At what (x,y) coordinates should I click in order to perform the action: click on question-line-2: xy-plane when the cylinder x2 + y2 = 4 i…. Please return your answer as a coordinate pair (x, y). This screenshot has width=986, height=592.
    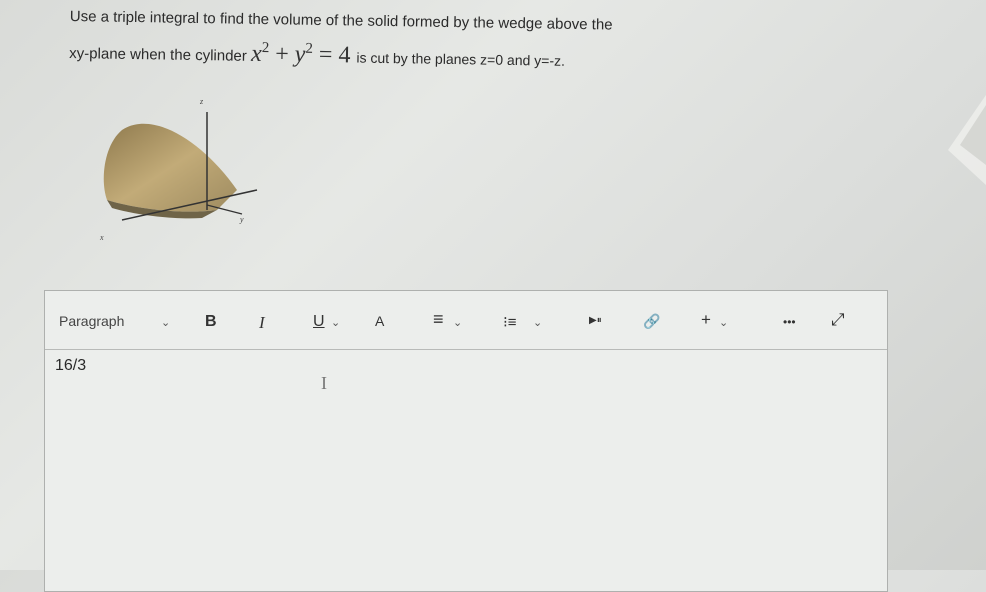
    Looking at the image, I should click on (449, 55).